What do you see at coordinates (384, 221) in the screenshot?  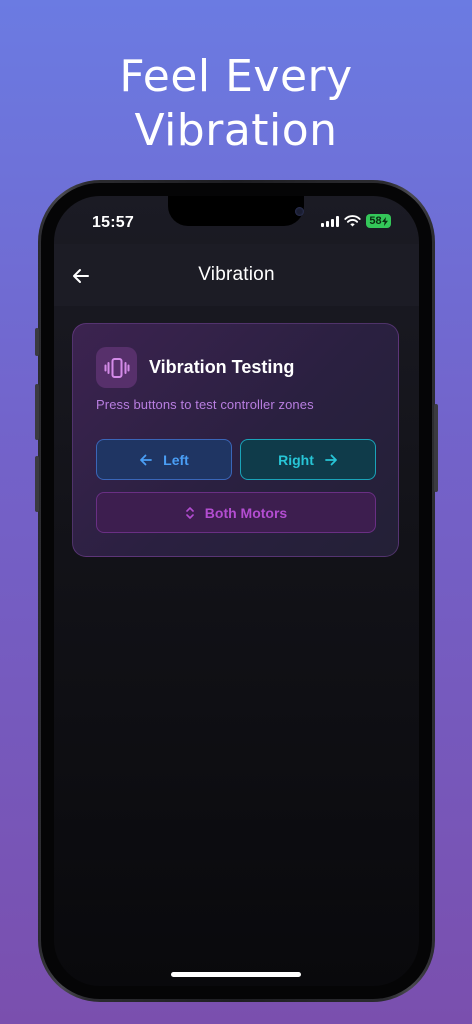 I see `charging-bolt-icon` at bounding box center [384, 221].